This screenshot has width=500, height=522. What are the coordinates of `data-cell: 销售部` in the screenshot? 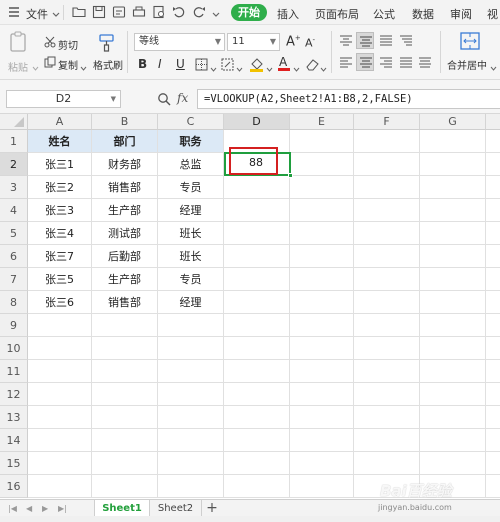 It's located at (125, 302).